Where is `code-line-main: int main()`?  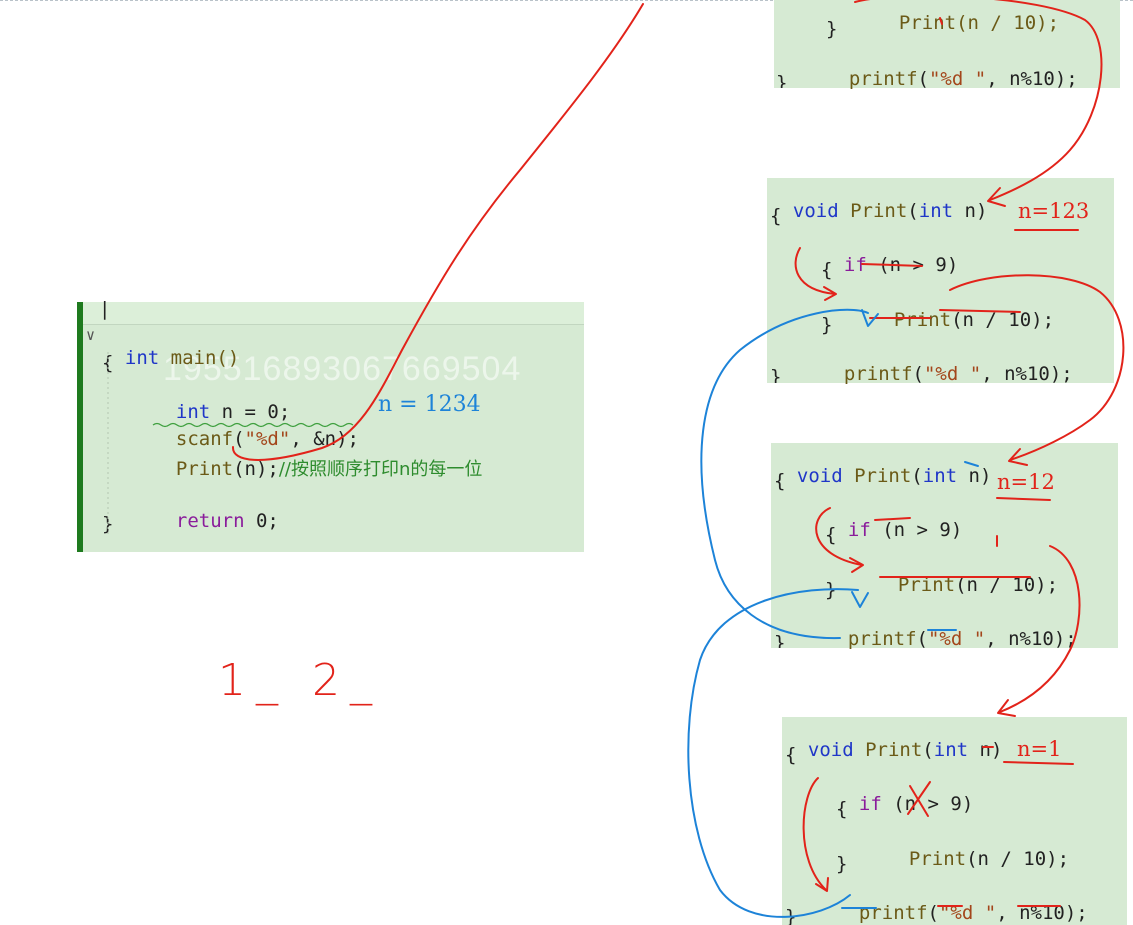 code-line-main: int main() is located at coordinates (170, 347).